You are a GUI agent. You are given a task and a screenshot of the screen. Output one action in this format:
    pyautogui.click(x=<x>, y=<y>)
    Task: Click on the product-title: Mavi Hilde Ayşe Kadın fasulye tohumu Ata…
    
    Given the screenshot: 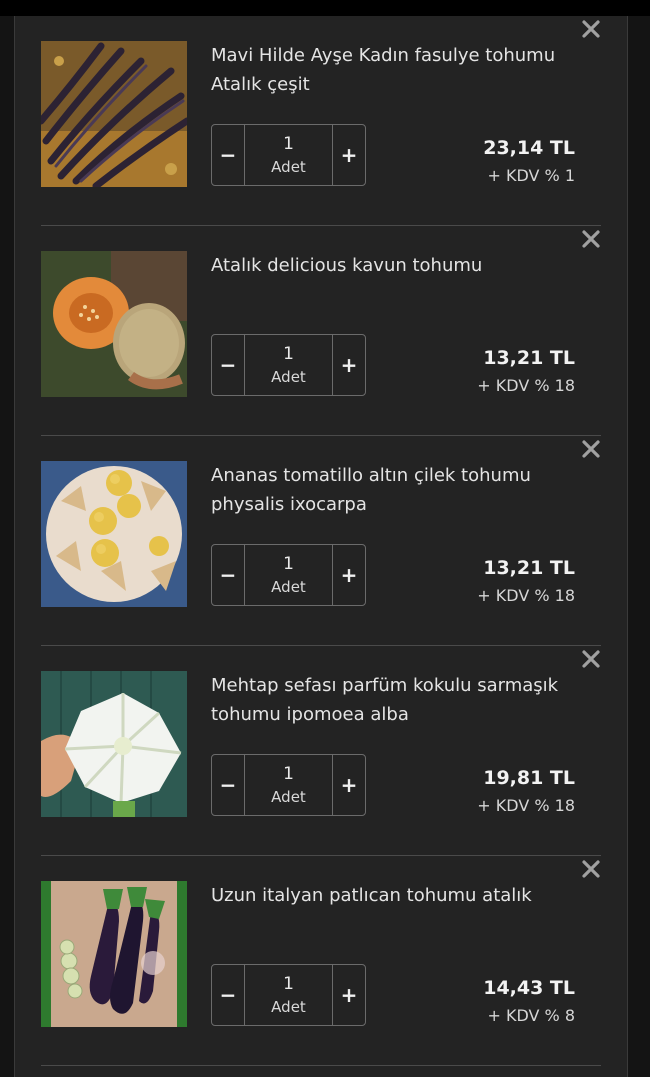 What is the action you would take?
    pyautogui.click(x=391, y=70)
    